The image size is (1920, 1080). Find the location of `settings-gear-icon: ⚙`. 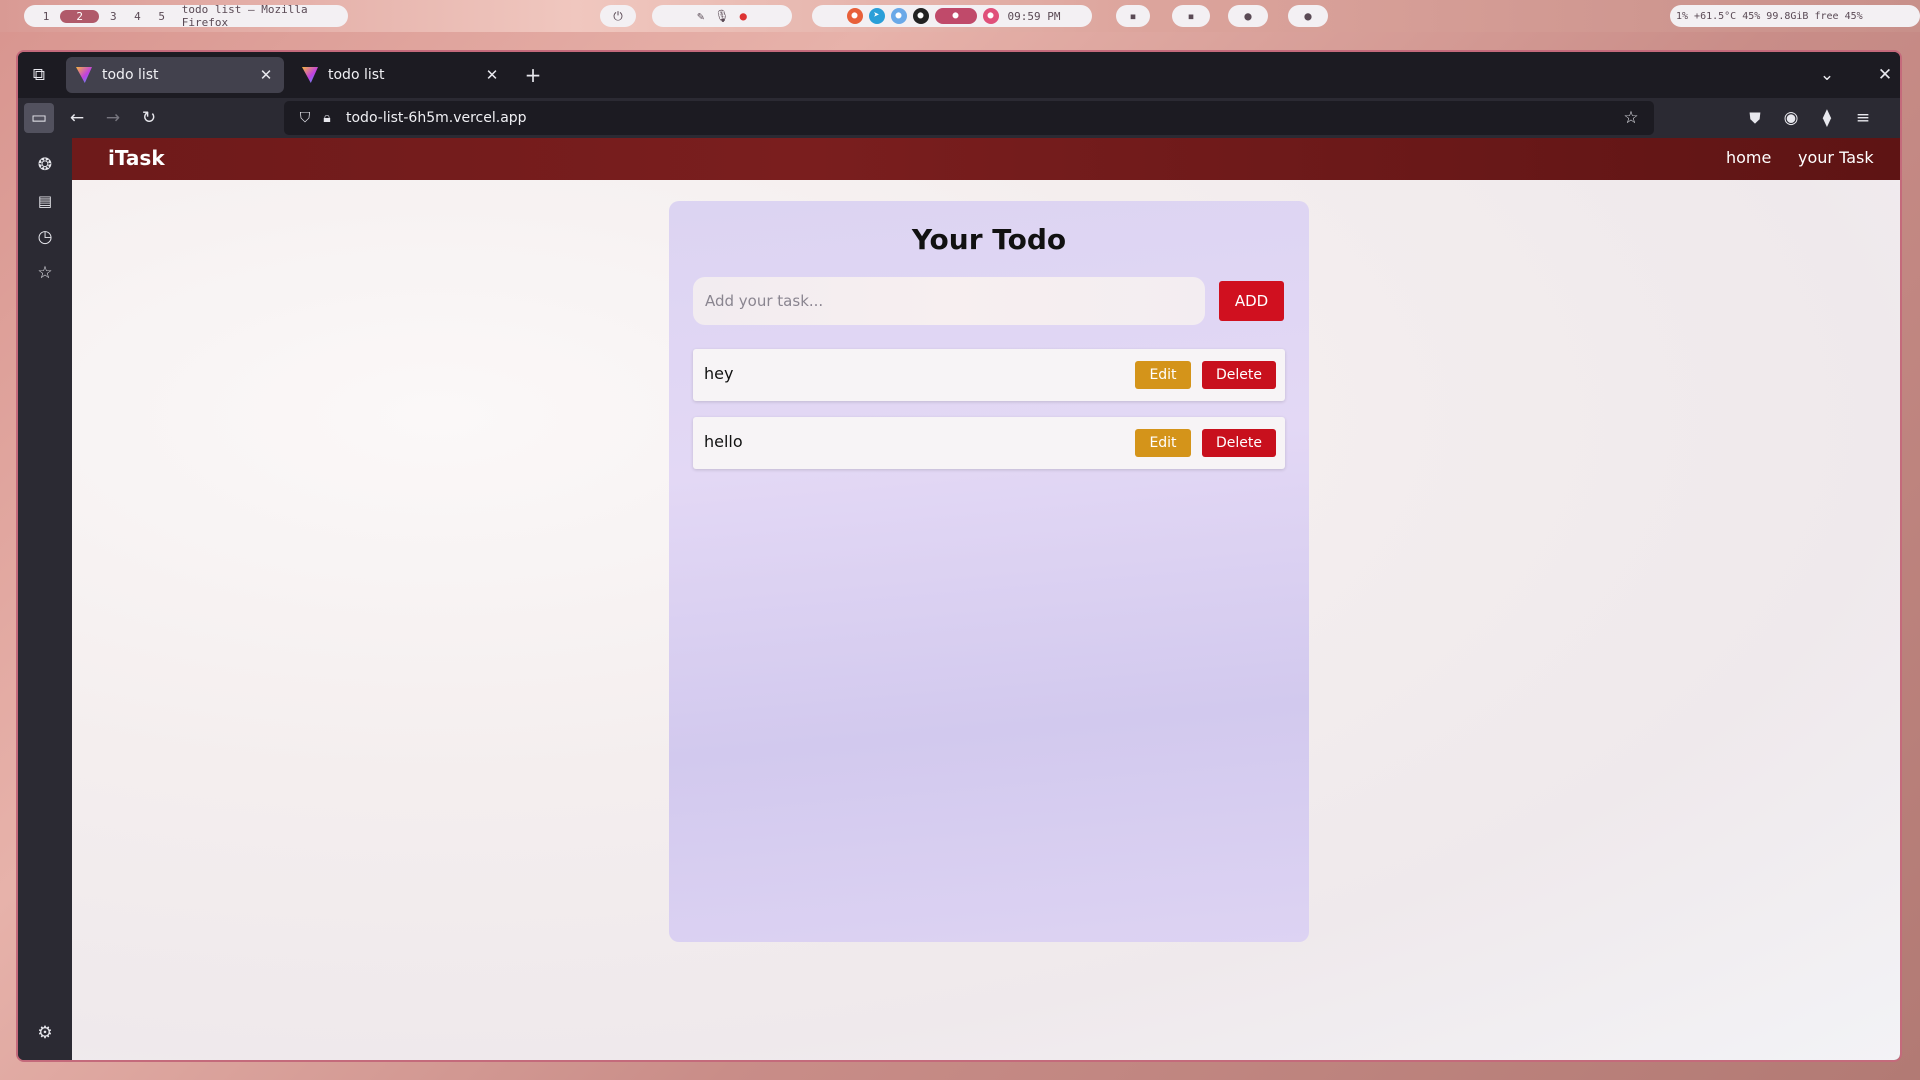

settings-gear-icon: ⚙ is located at coordinates (45, 1033).